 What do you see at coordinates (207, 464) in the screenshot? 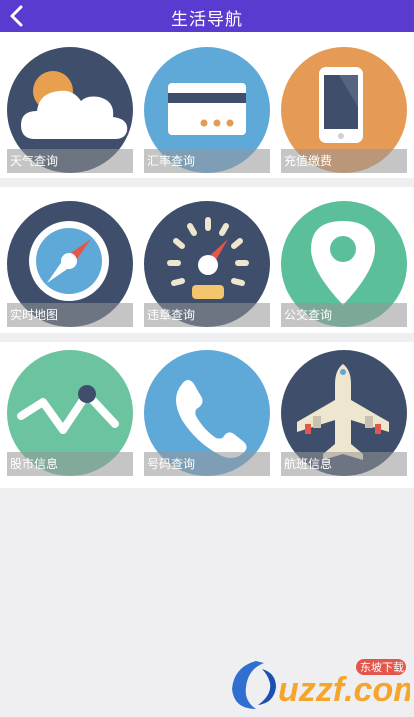
I see `tile-label: 号码查询` at bounding box center [207, 464].